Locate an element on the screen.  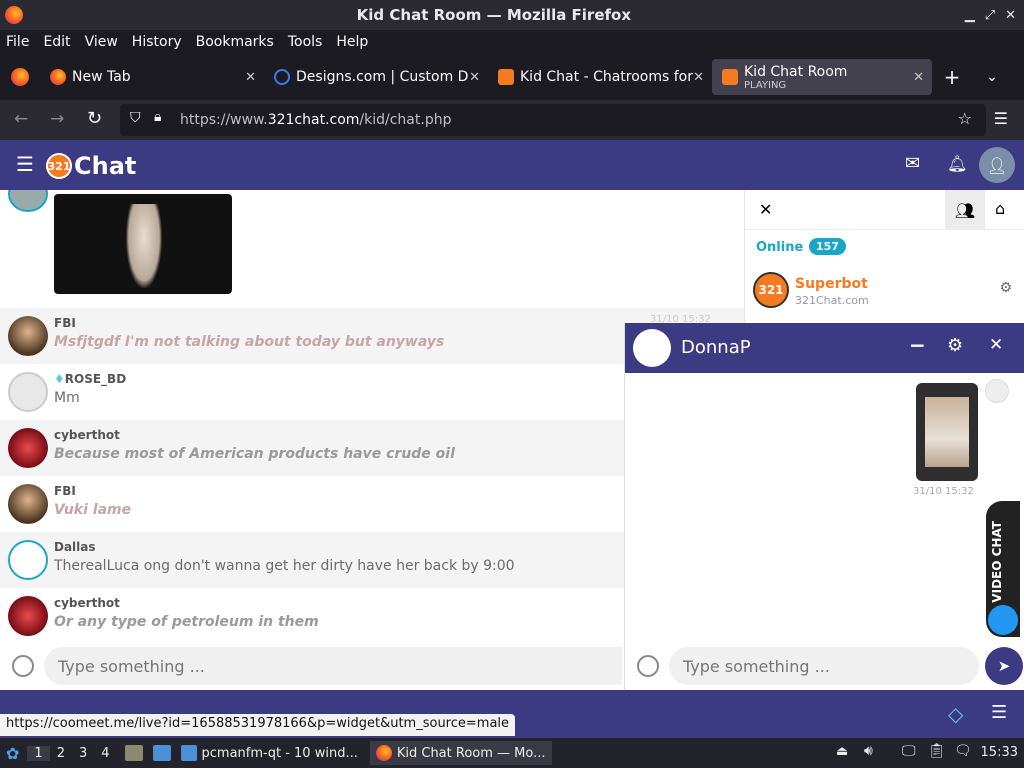
main-message-input is located at coordinates (333, 666).